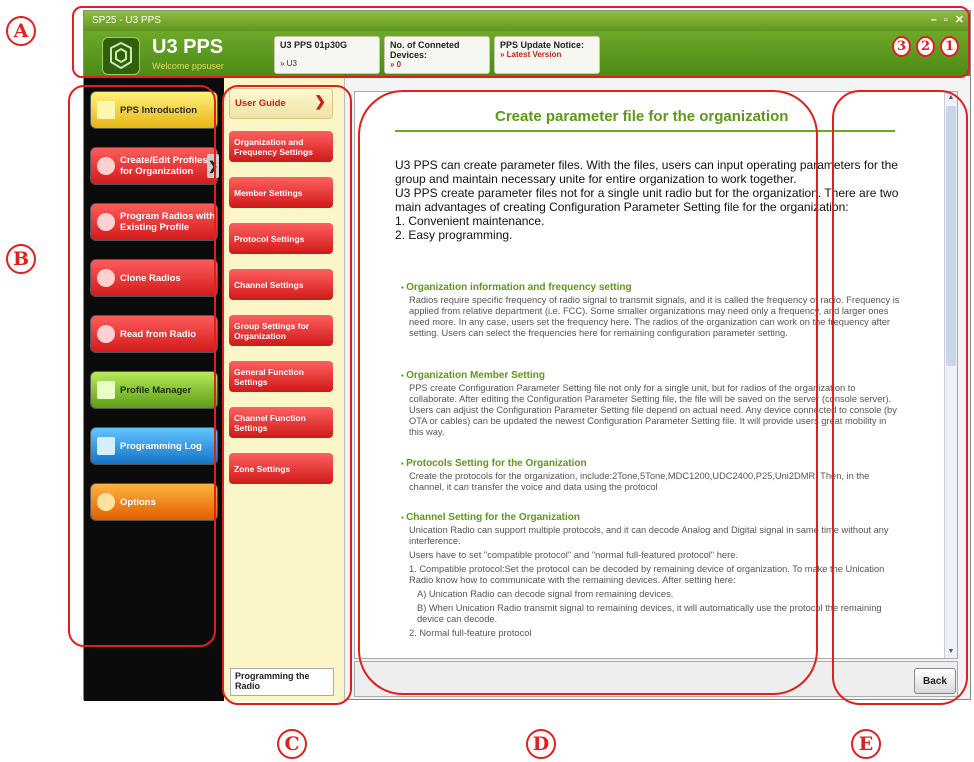 Image resolution: width=974 pixels, height=762 pixels. I want to click on annotation-2: 2, so click(925, 46).